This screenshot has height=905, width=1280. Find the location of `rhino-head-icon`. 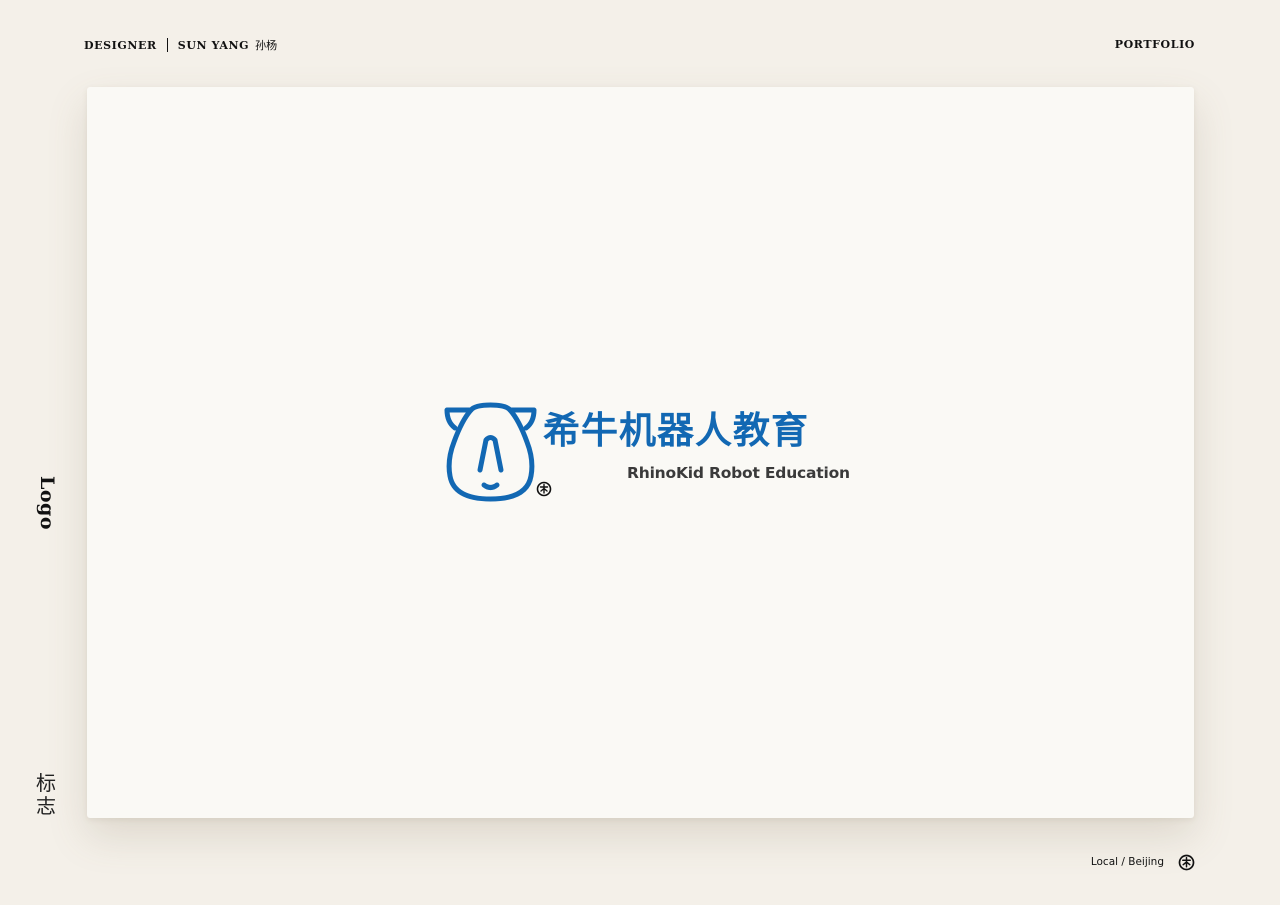

rhino-head-icon is located at coordinates (490, 452).